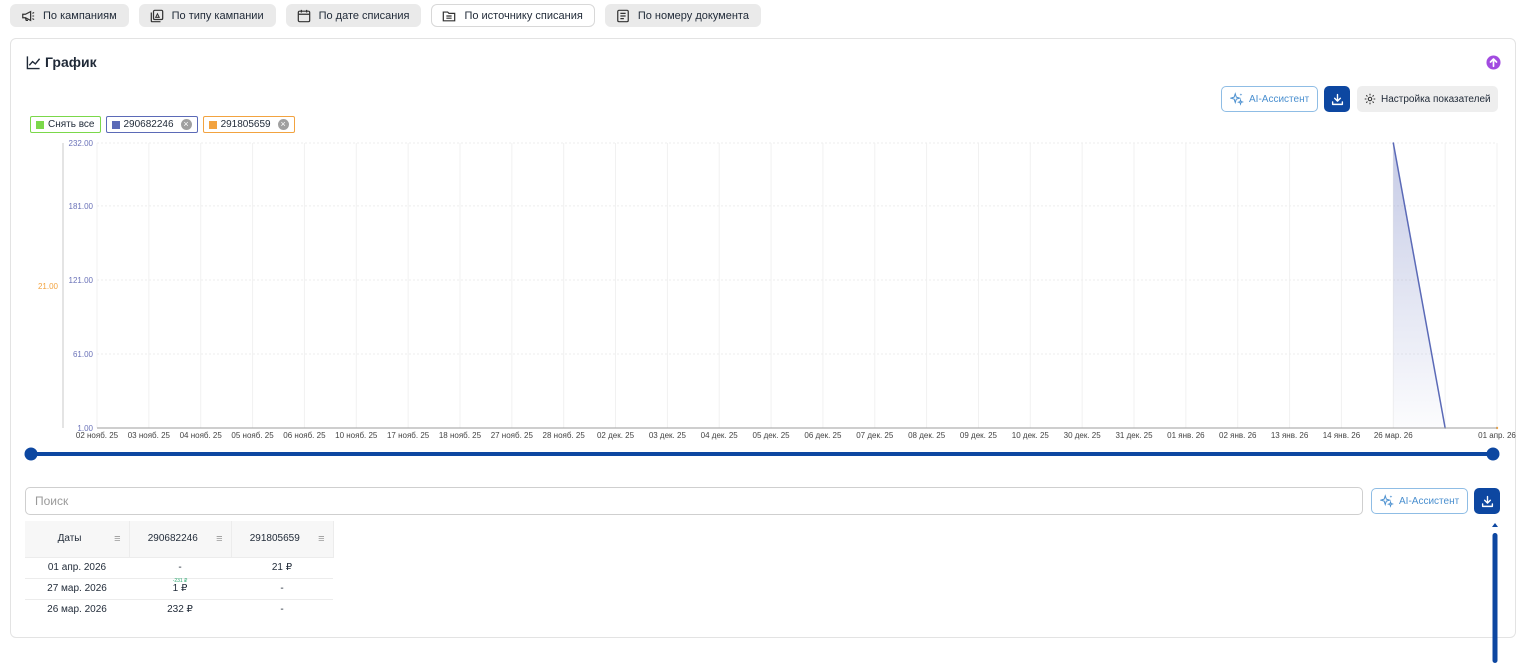 The width and height of the screenshot is (1536, 663). What do you see at coordinates (172, 539) in the screenshot?
I see `column-header-label: 290682246` at bounding box center [172, 539].